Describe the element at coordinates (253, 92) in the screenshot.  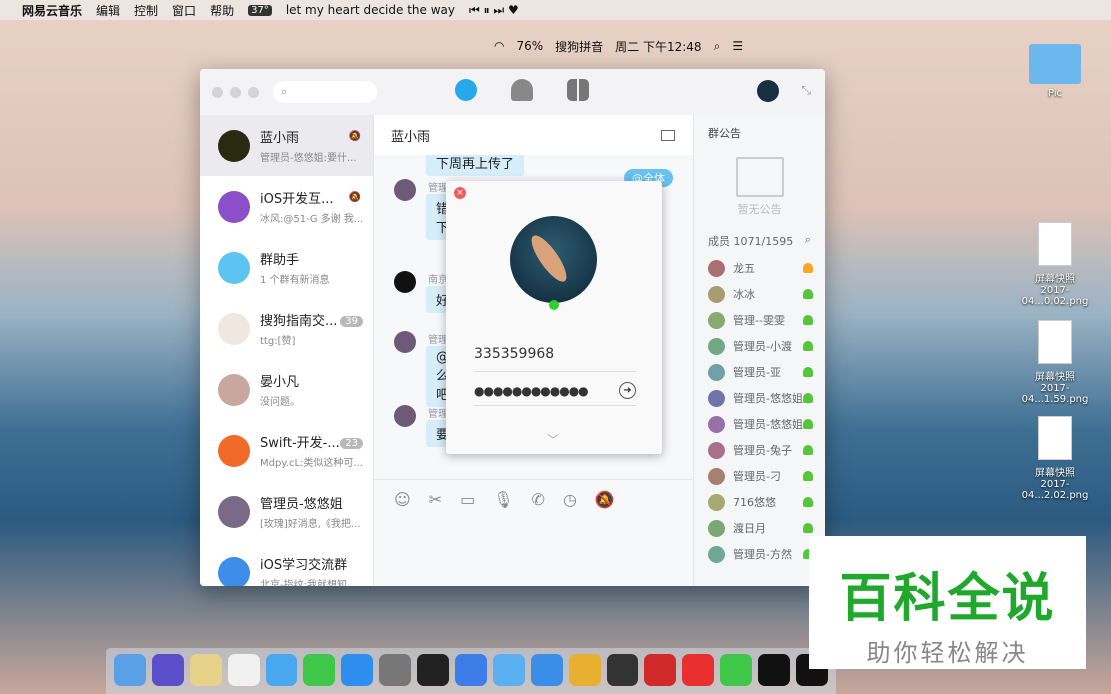
I see `zoom-button` at that location.